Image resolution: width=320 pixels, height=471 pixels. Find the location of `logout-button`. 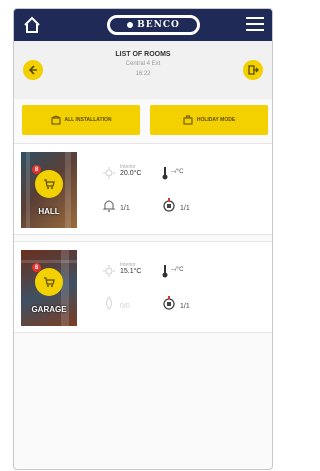

logout-button is located at coordinates (253, 70).